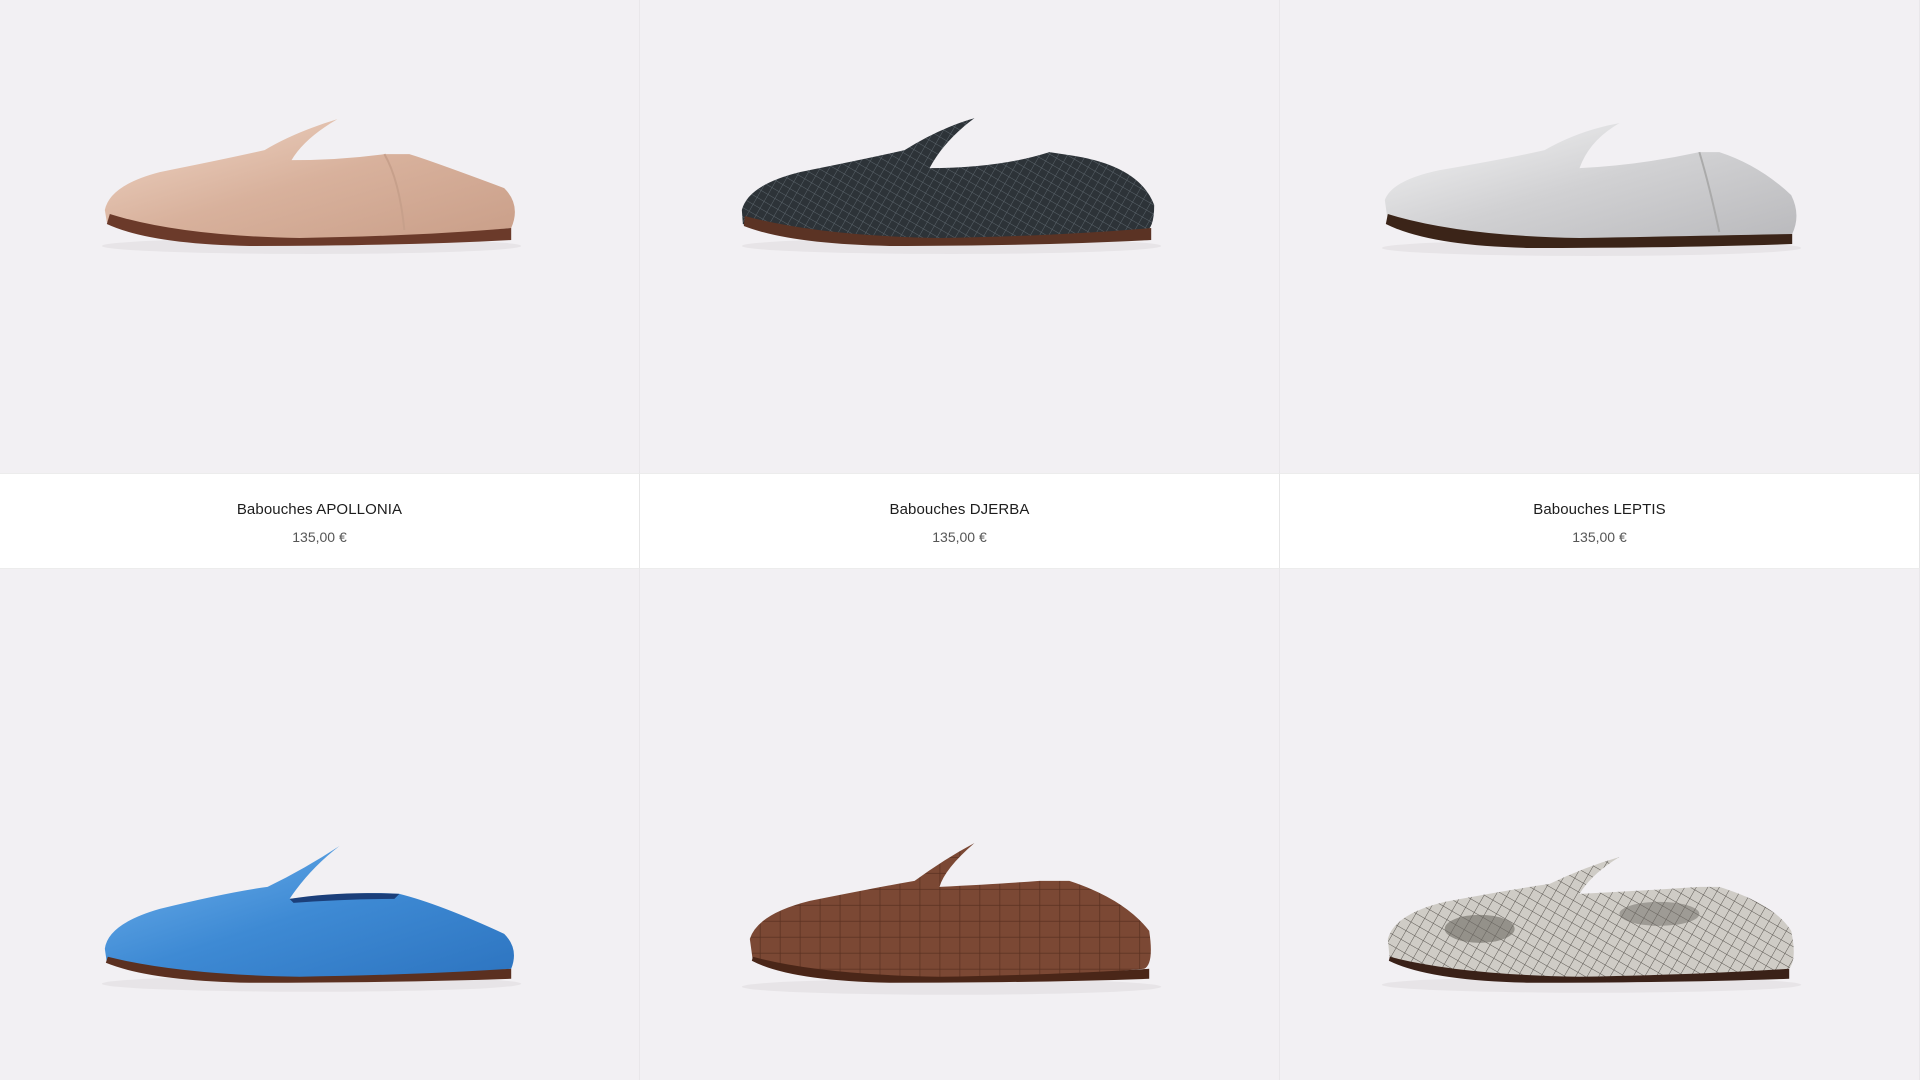  What do you see at coordinates (320, 521) in the screenshot?
I see `product-card-apollonia: Babouches APOLLONIA 135,00 €` at bounding box center [320, 521].